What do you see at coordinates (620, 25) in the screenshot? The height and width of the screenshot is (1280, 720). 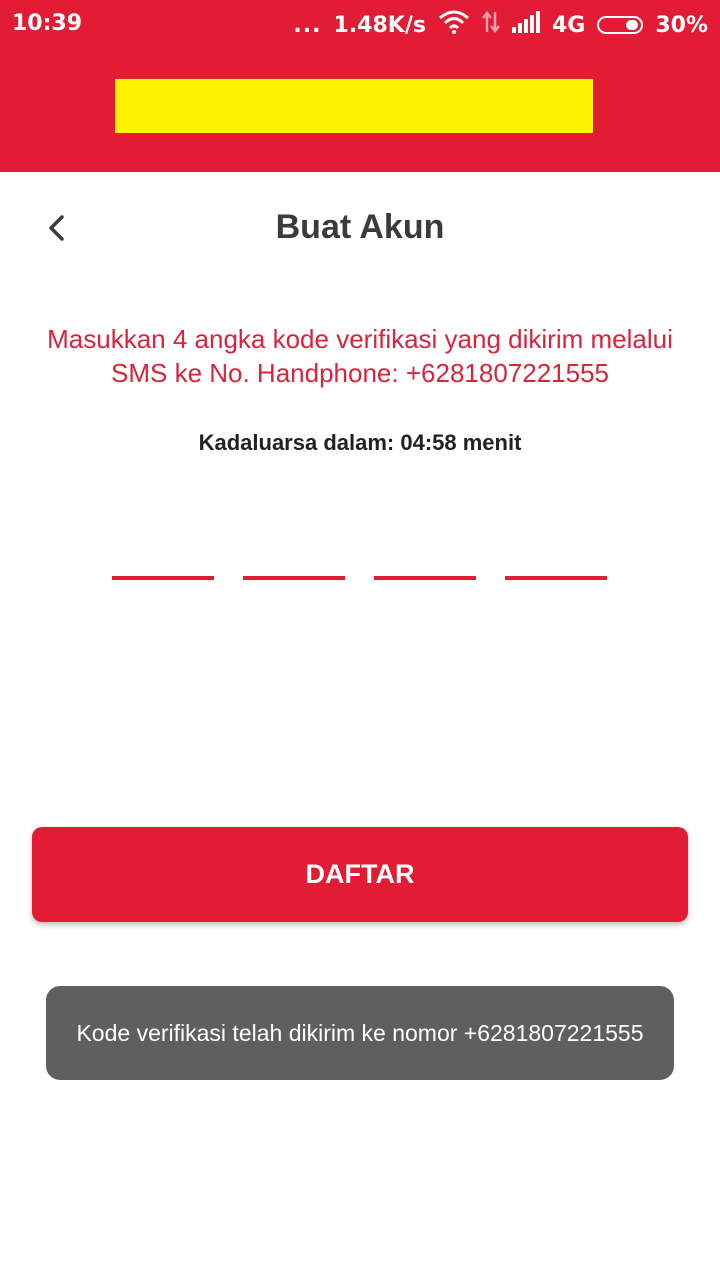 I see `battery-icon` at bounding box center [620, 25].